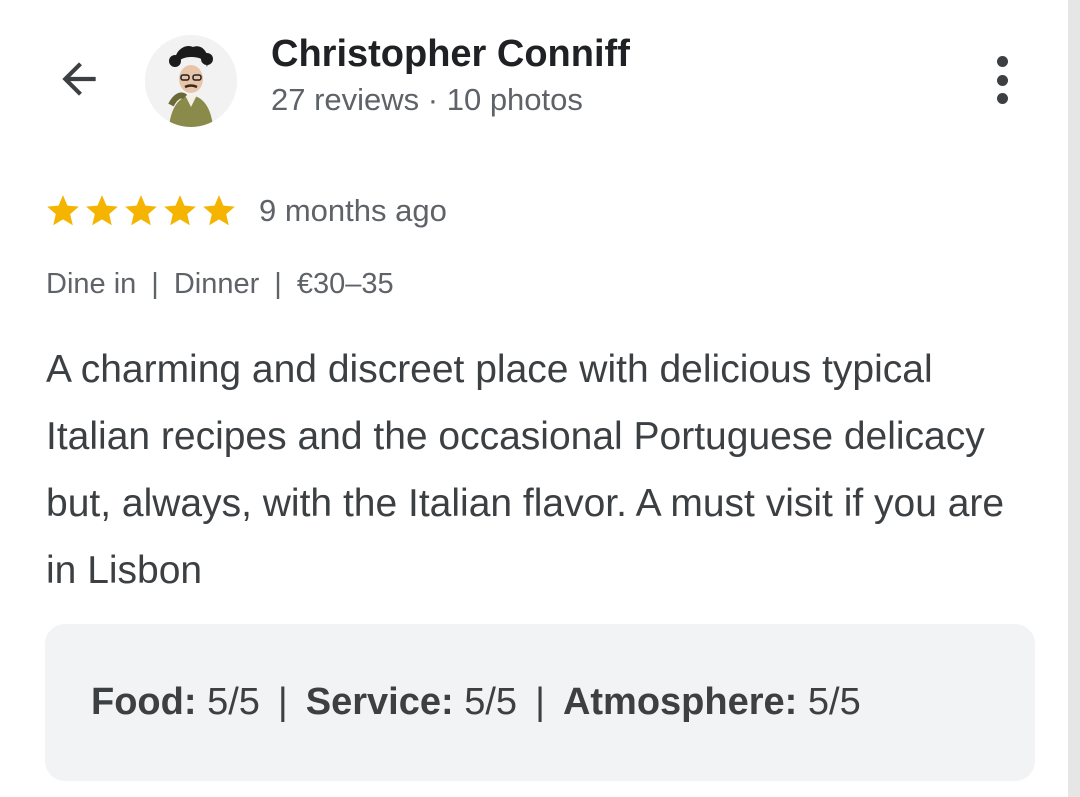 The image size is (1080, 797). I want to click on service-type: Dine in, so click(91, 284).